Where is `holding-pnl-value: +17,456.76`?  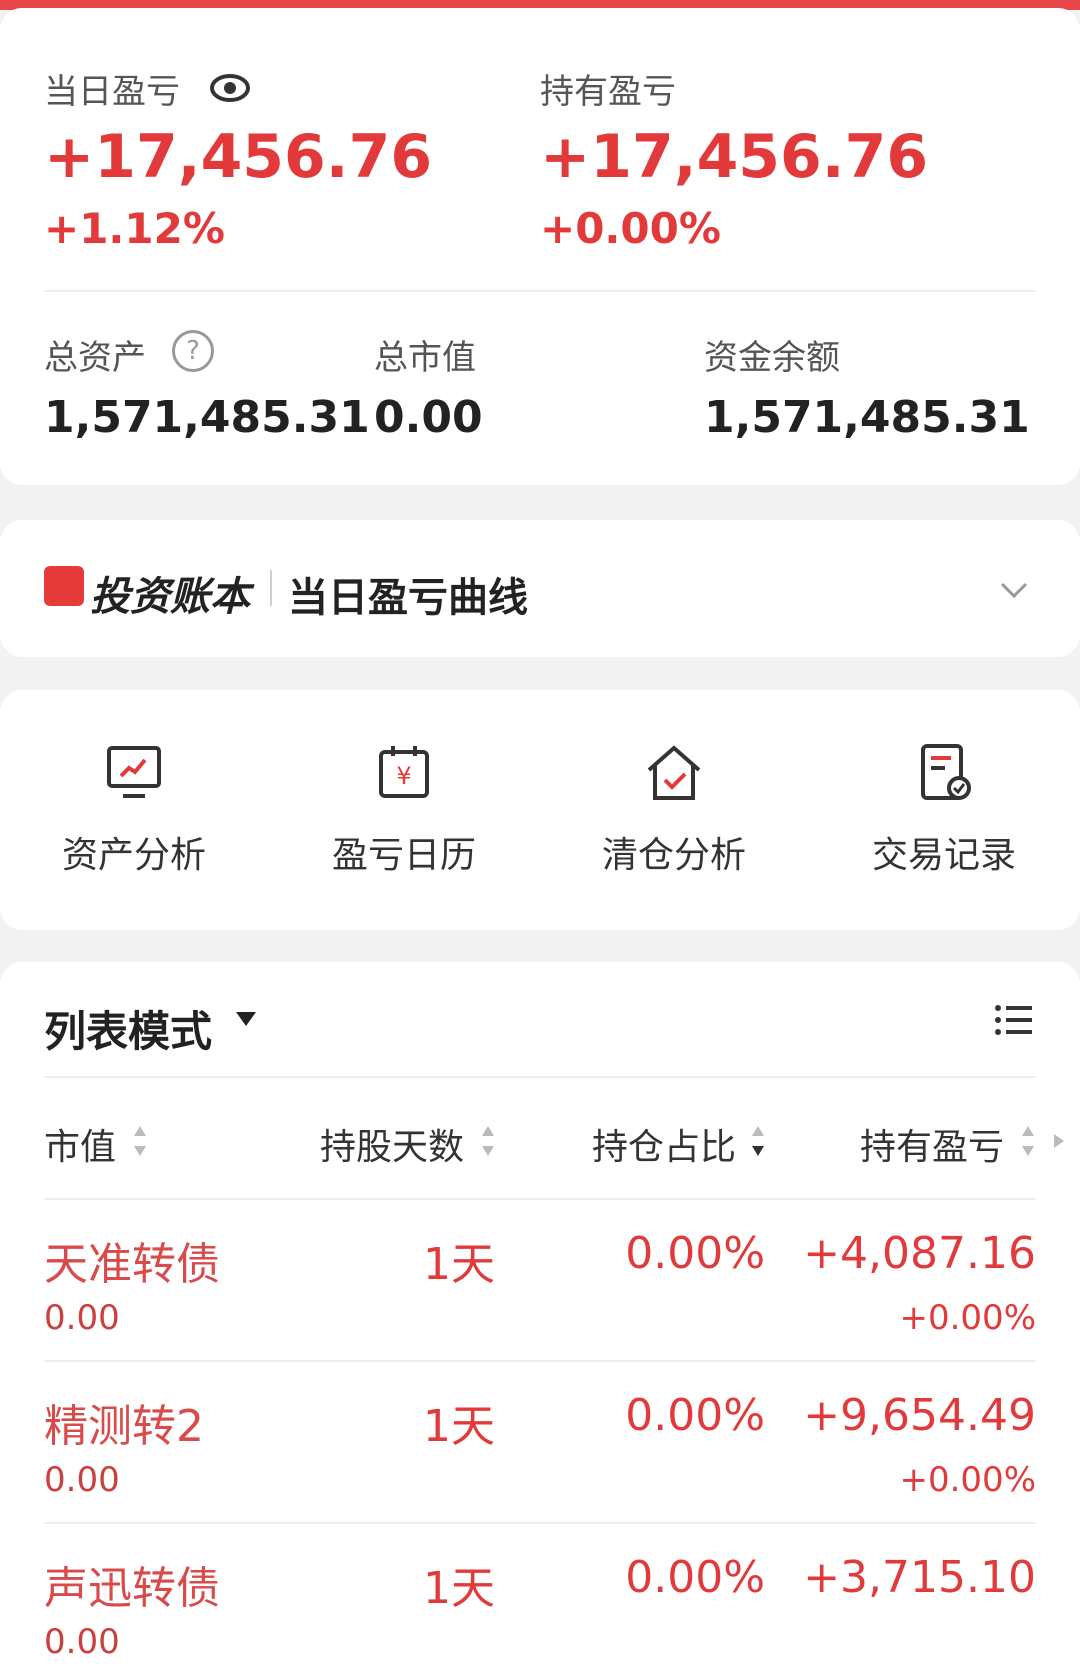 holding-pnl-value: +17,456.76 is located at coordinates (734, 157).